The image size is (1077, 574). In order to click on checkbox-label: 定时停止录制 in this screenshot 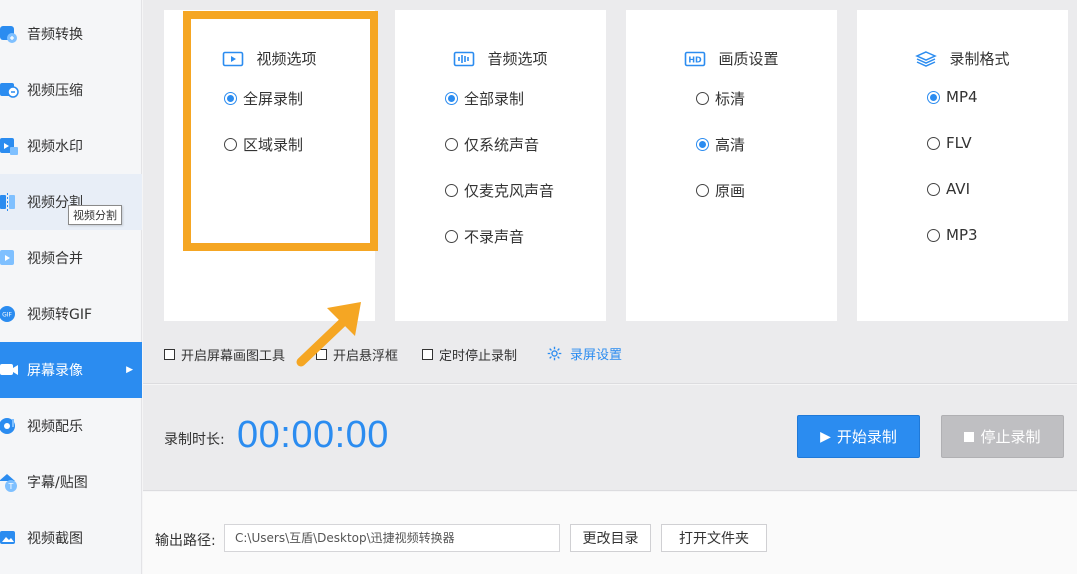, I will do `click(478, 356)`.